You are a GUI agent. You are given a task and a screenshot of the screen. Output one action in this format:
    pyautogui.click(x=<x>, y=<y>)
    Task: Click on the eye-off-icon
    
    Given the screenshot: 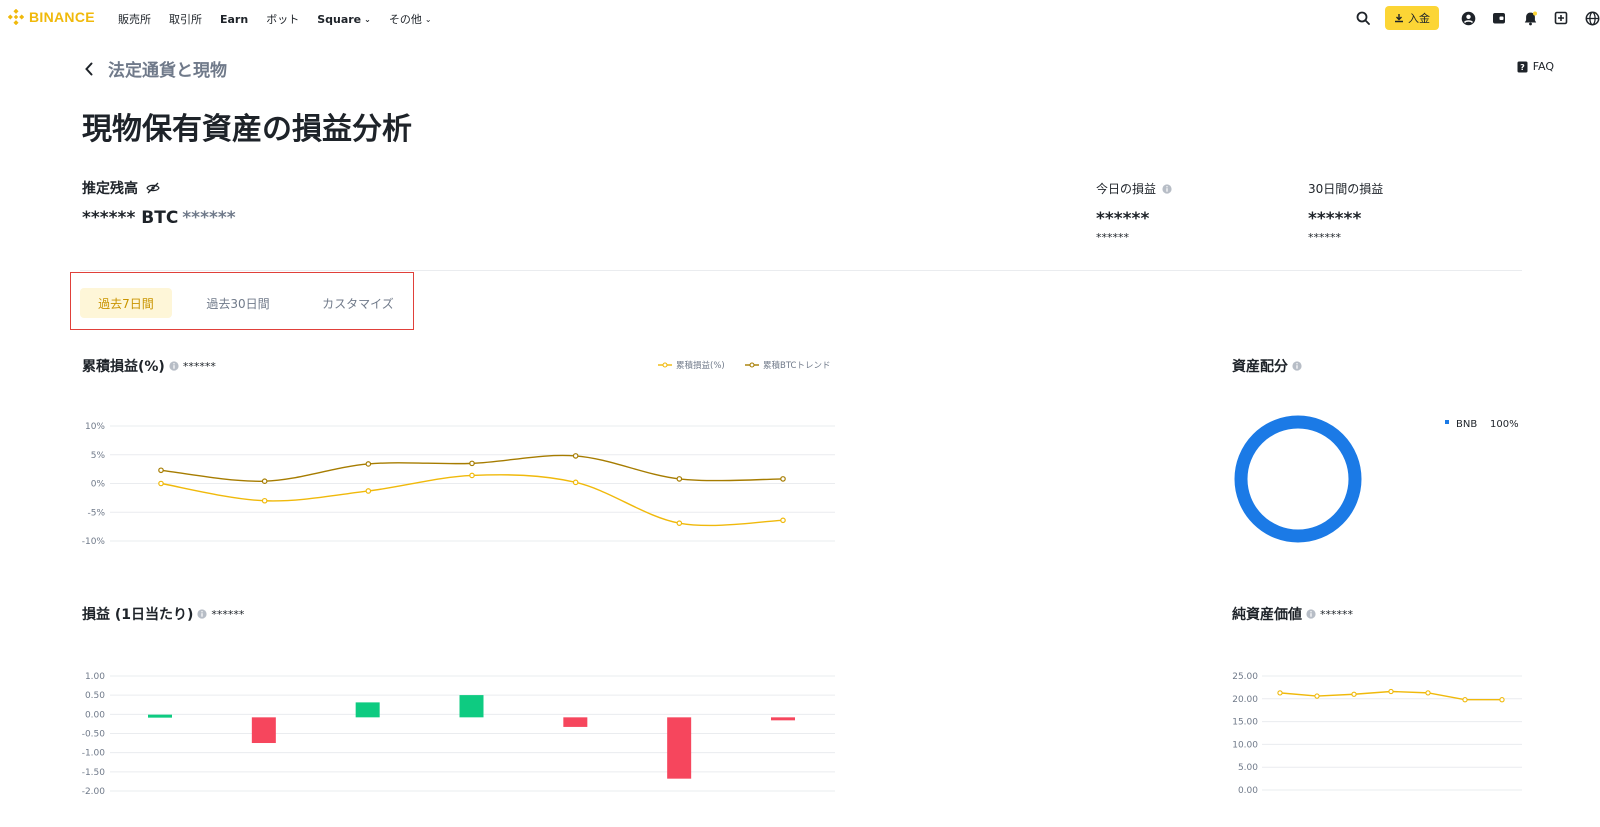 What is the action you would take?
    pyautogui.click(x=153, y=188)
    